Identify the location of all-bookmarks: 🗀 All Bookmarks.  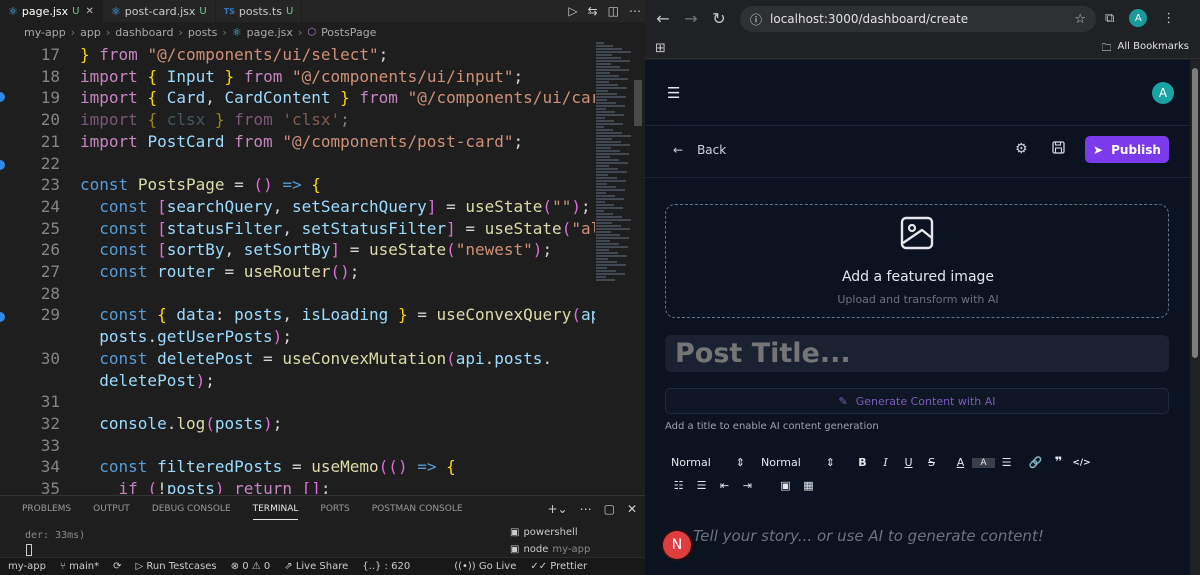
(1145, 49).